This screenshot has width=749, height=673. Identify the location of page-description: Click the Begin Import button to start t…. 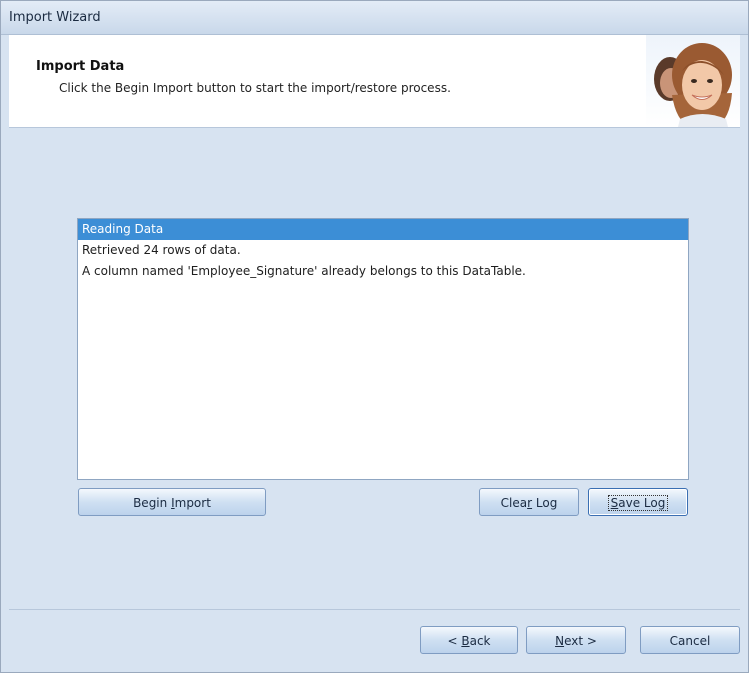
(255, 88).